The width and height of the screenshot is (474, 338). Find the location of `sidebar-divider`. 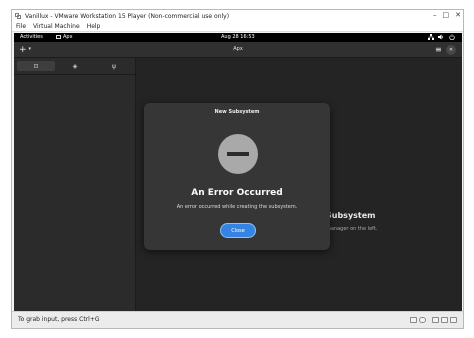

sidebar-divider is located at coordinates (74, 74).